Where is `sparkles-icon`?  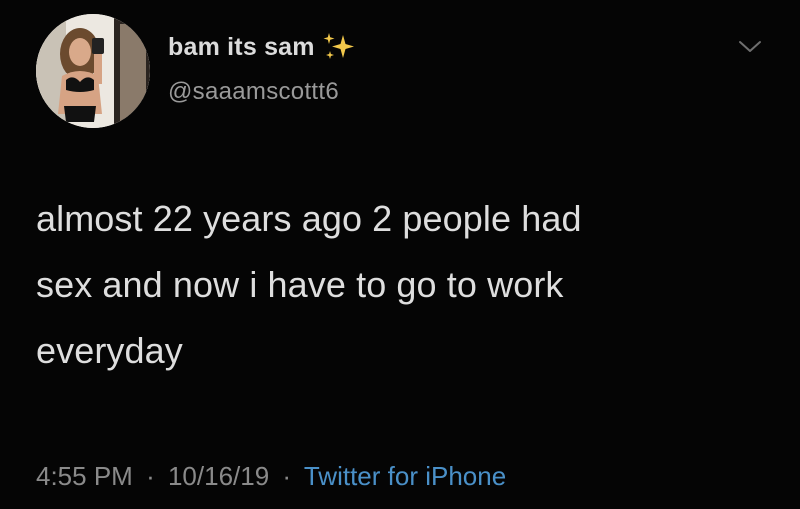
sparkles-icon is located at coordinates (338, 47).